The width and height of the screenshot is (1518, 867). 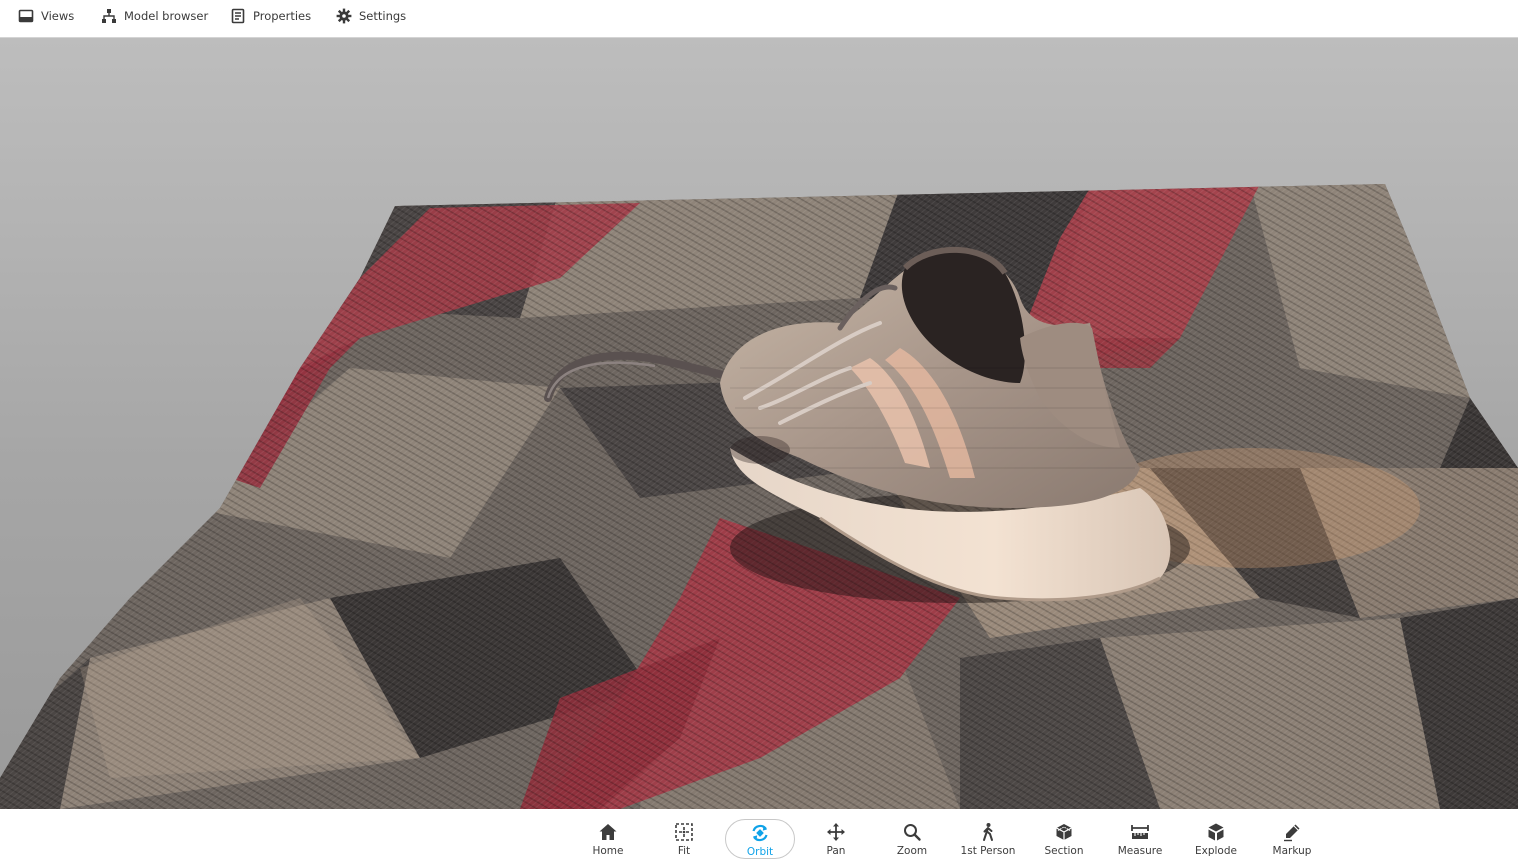 What do you see at coordinates (912, 851) in the screenshot?
I see `zoom-label: Zoom` at bounding box center [912, 851].